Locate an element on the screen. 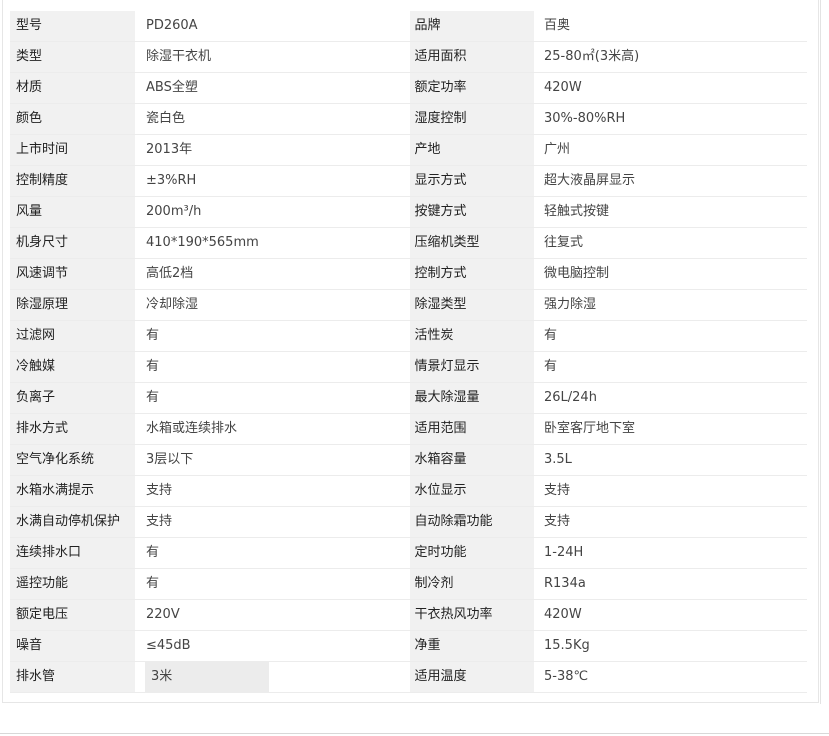 This screenshot has height=736, width=829. spec-label: 干衣热风功率 is located at coordinates (471, 615).